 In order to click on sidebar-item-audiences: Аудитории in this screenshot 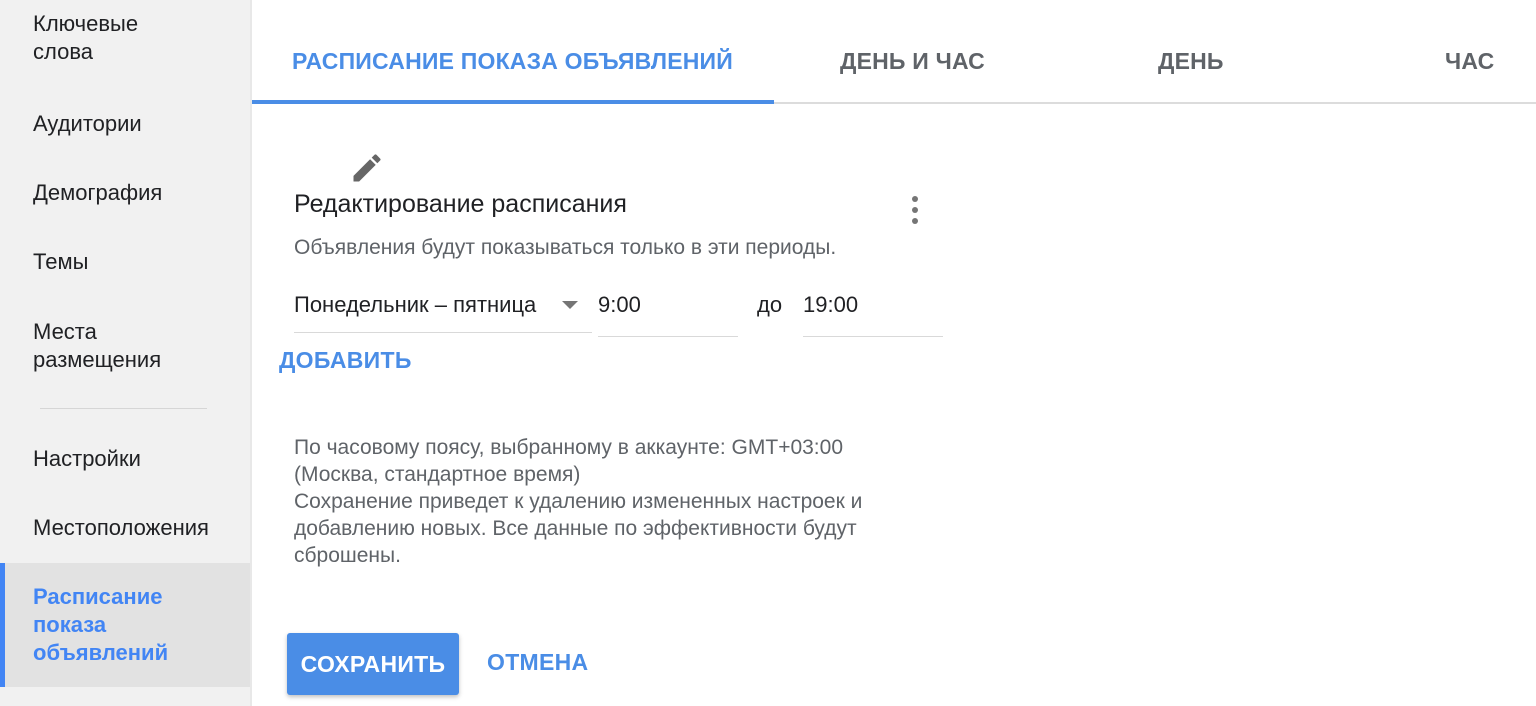, I will do `click(125, 124)`.